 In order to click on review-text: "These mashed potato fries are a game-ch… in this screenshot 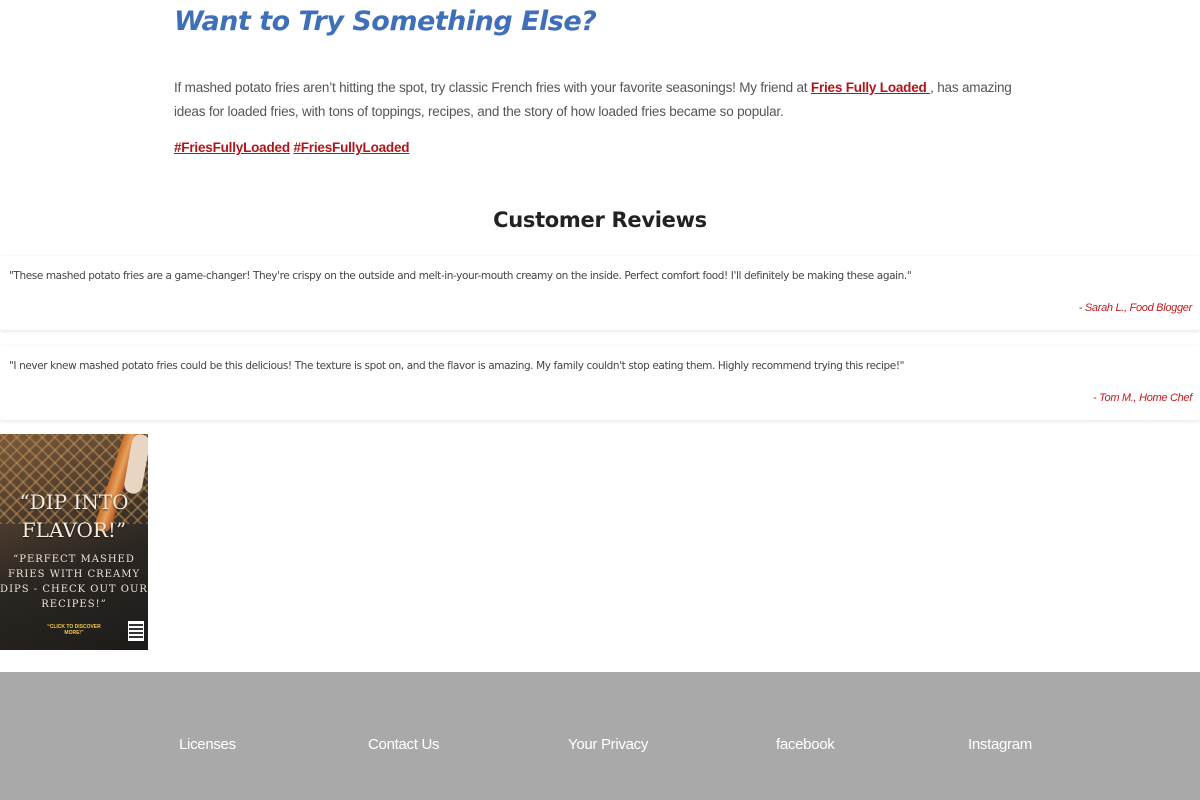, I will do `click(460, 276)`.